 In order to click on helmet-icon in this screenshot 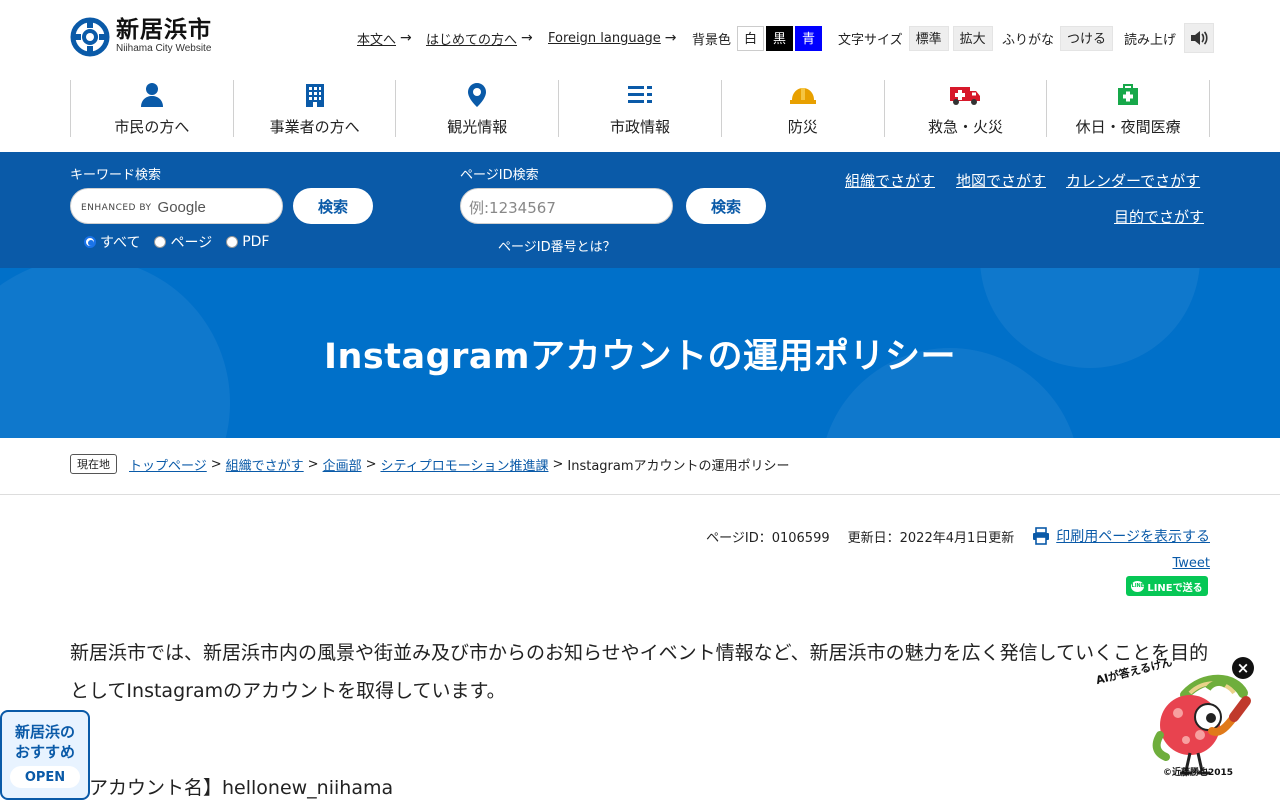, I will do `click(803, 95)`.